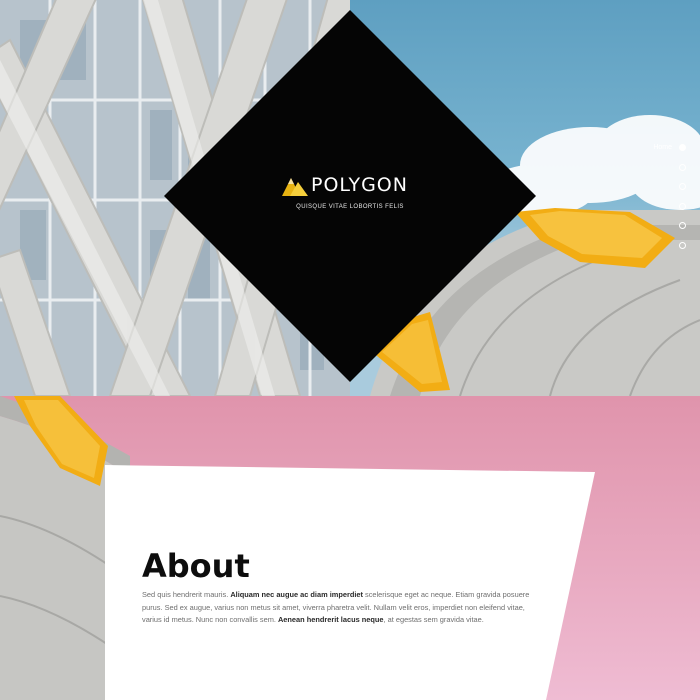  Describe the element at coordinates (662, 147) in the screenshot. I see `nav-item-label: Home` at that location.